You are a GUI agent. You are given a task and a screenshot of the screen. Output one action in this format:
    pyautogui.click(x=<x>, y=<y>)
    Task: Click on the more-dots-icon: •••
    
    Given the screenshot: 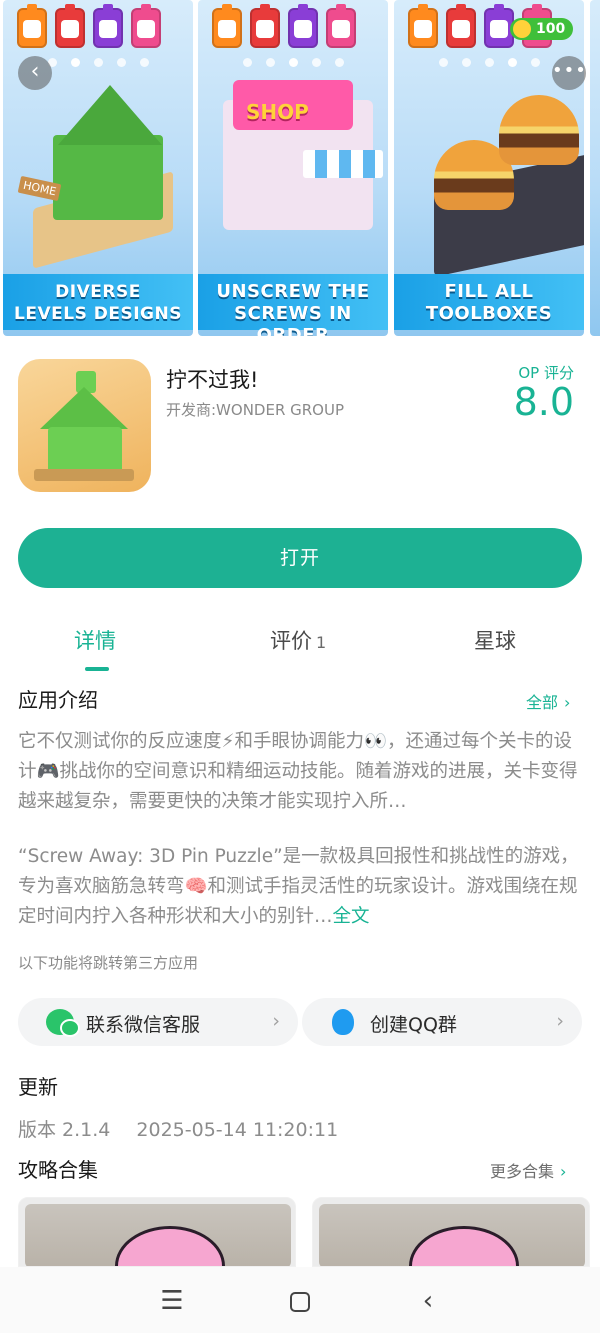 What is the action you would take?
    pyautogui.click(x=569, y=73)
    